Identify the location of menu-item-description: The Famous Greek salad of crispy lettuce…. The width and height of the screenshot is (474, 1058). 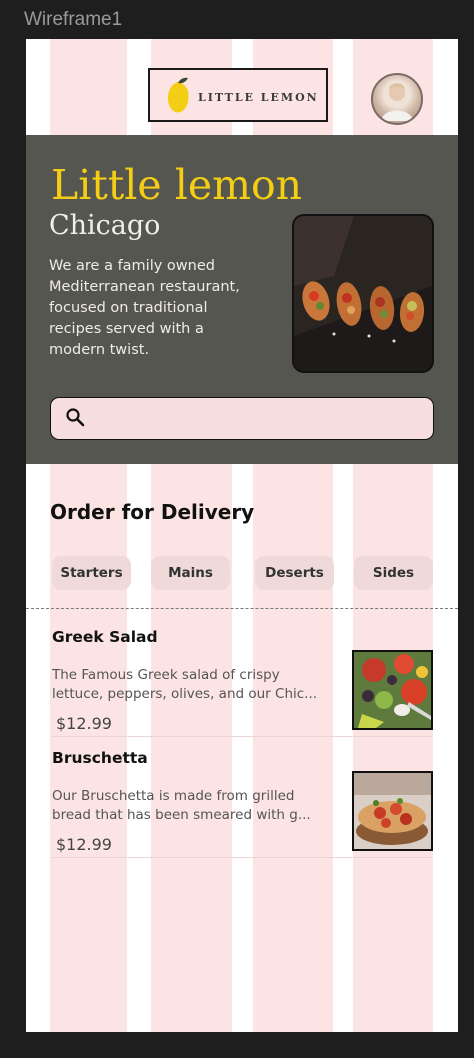
(194, 685).